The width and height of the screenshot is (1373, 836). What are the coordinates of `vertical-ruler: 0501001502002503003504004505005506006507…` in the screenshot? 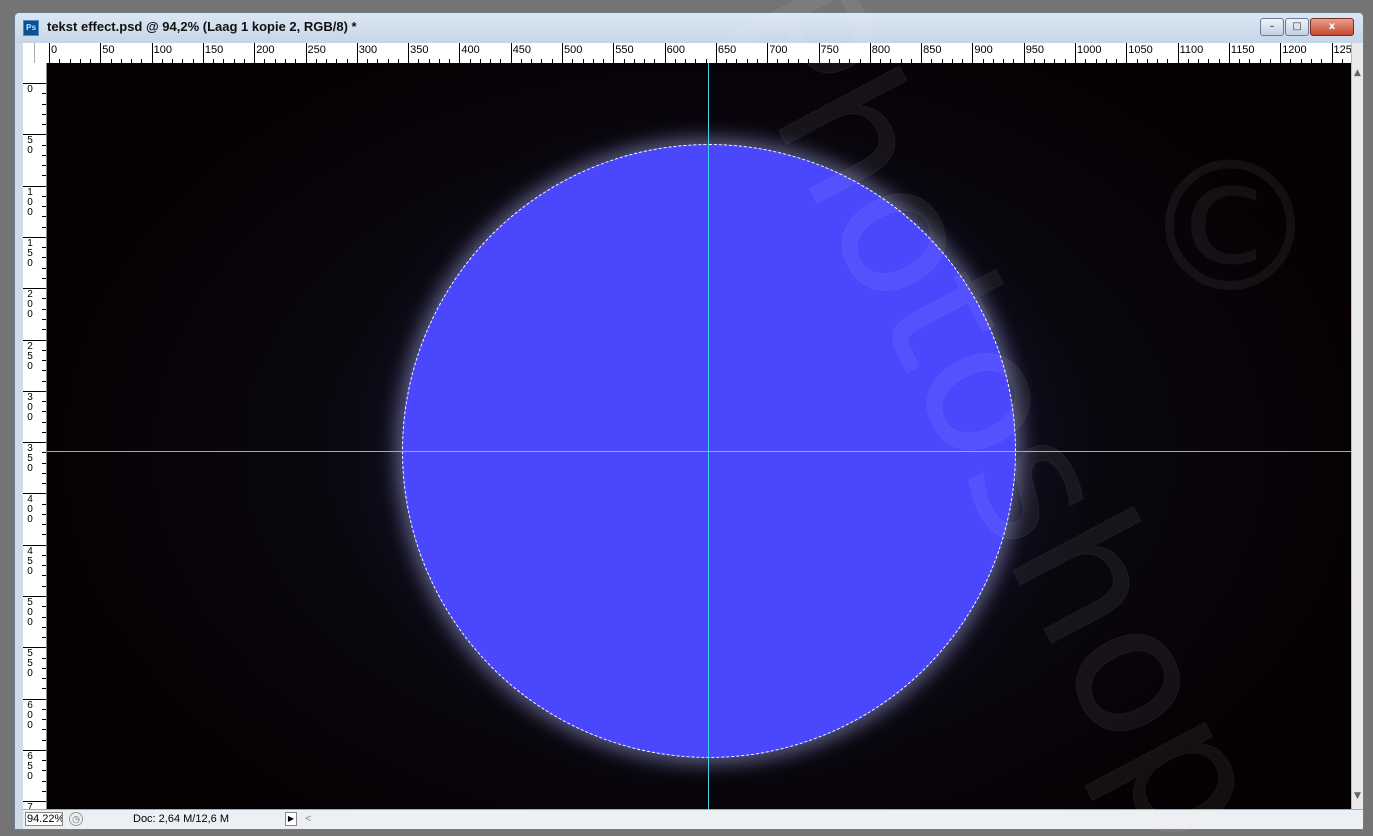 It's located at (35, 436).